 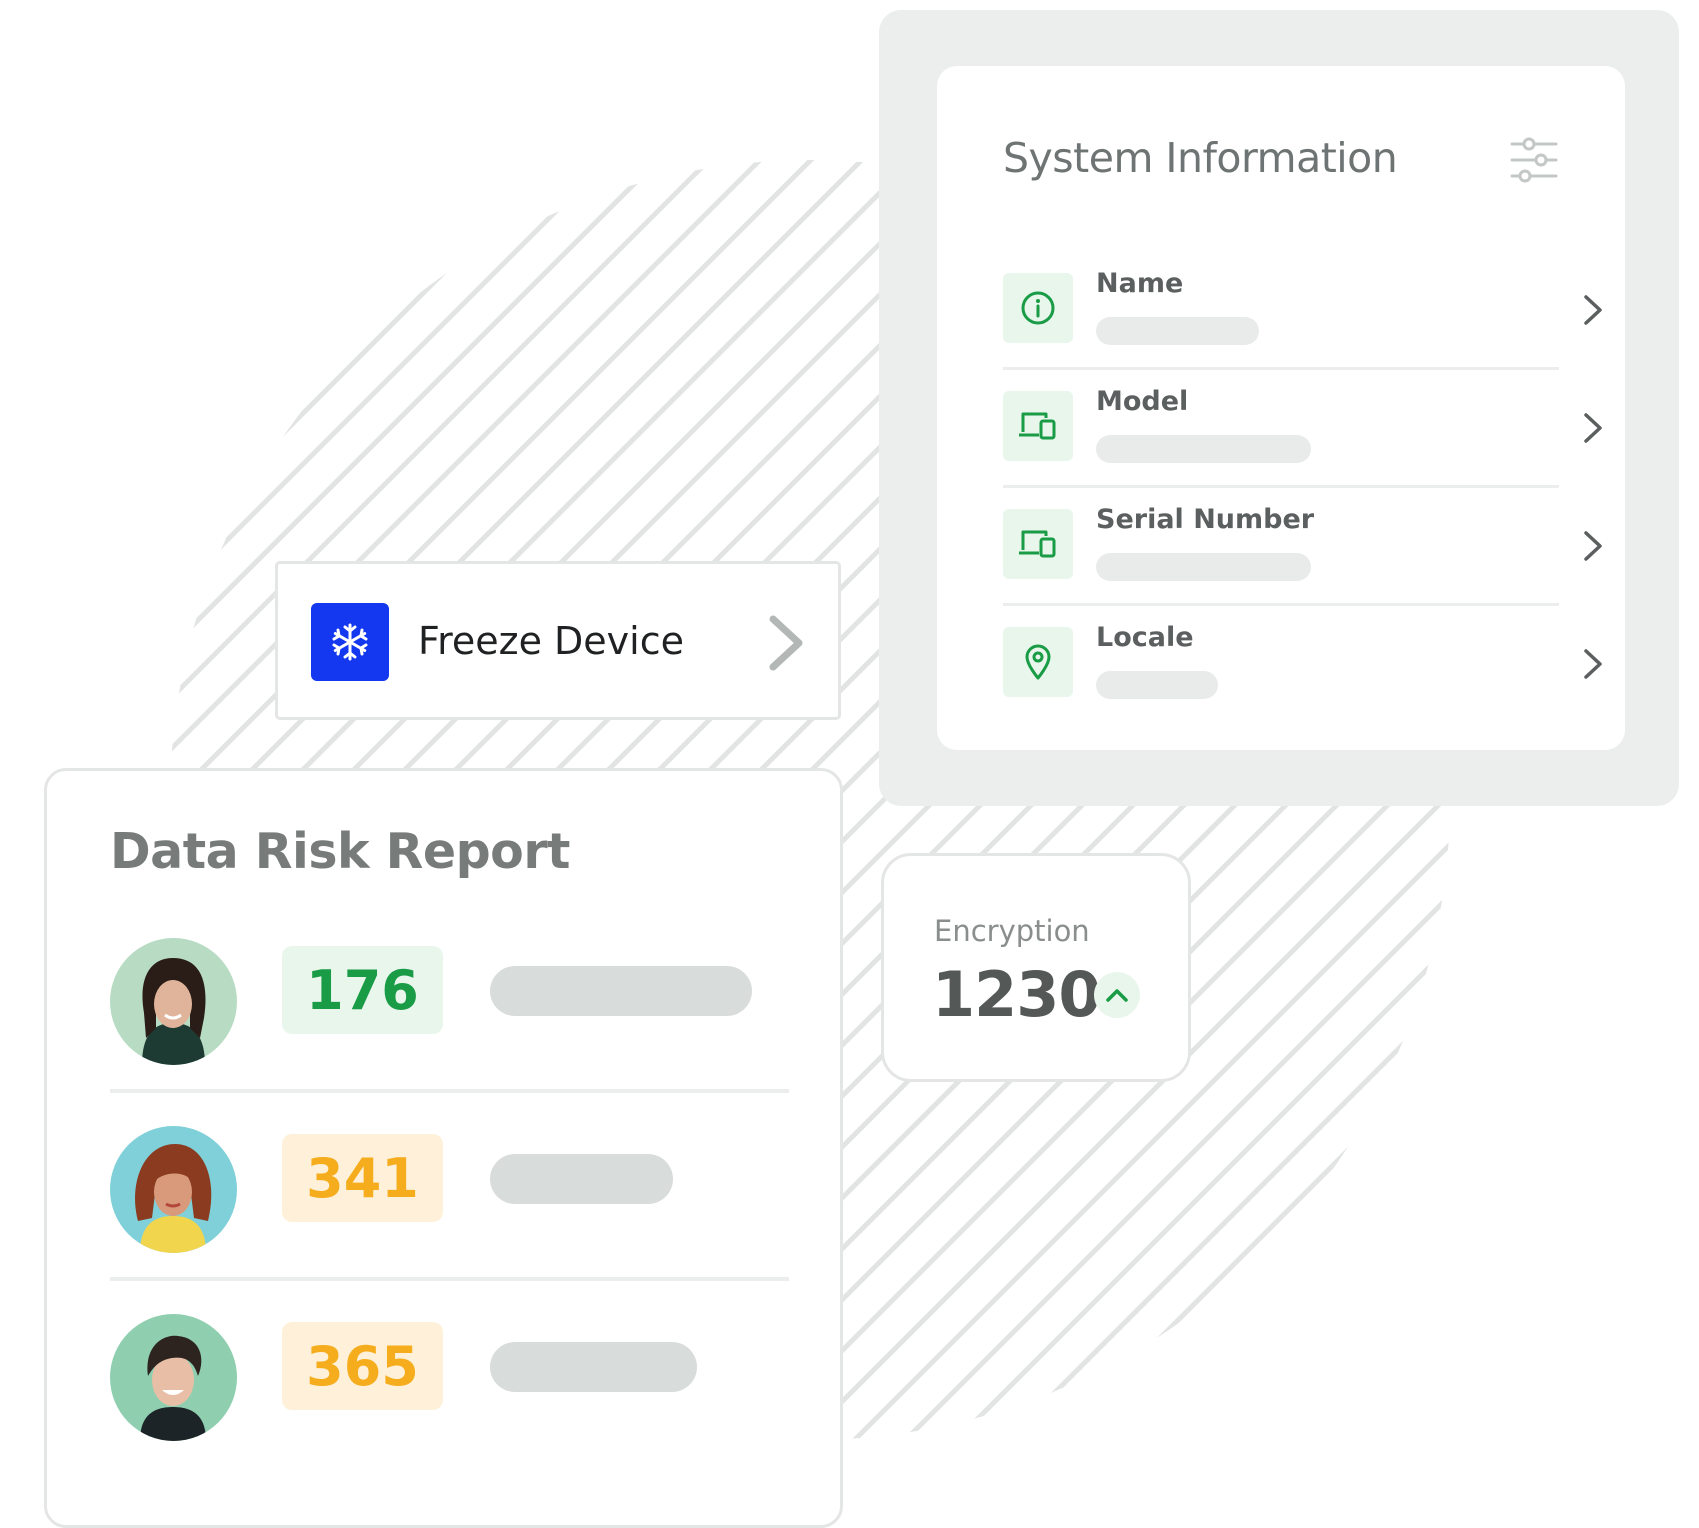 I want to click on trend-up-icon, so click(x=1117, y=995).